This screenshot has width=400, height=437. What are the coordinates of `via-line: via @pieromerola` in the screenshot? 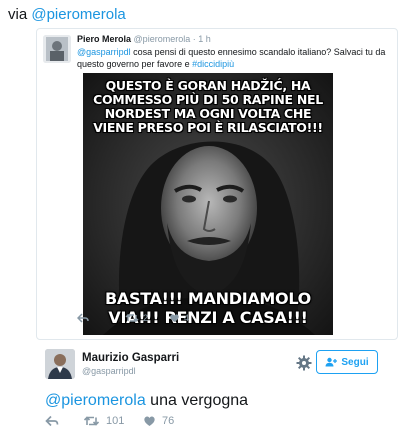 It's located at (67, 14).